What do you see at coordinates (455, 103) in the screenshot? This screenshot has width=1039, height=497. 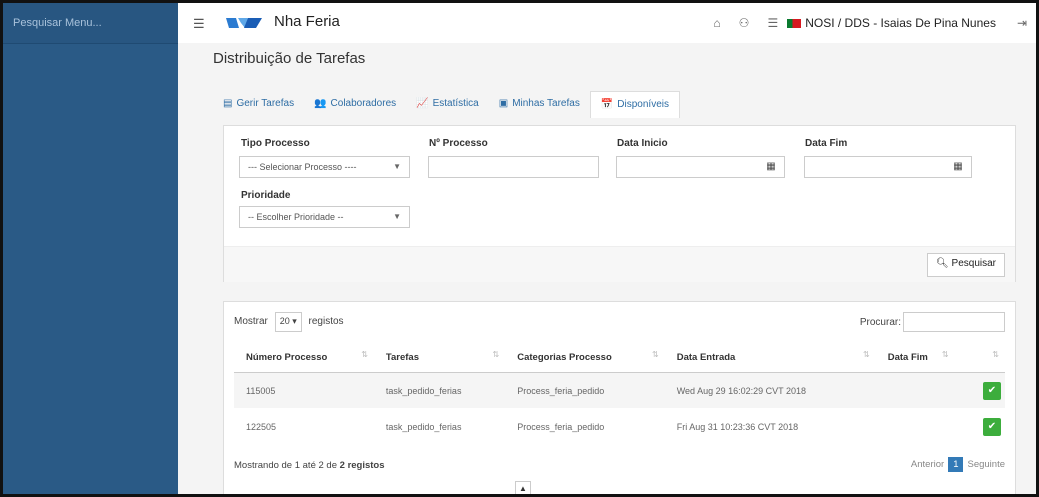 I see `tab-label: Estatística` at bounding box center [455, 103].